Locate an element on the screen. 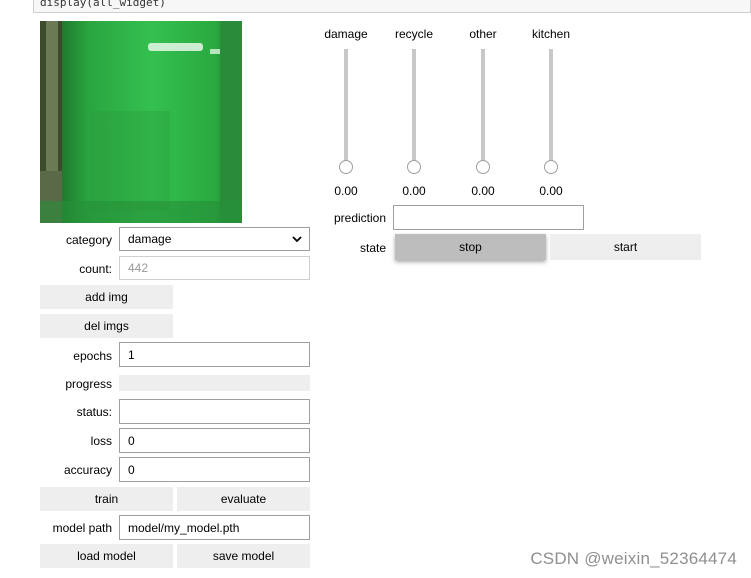 This screenshot has height=578, width=751. del-imgs-label: del imgs is located at coordinates (106, 326).